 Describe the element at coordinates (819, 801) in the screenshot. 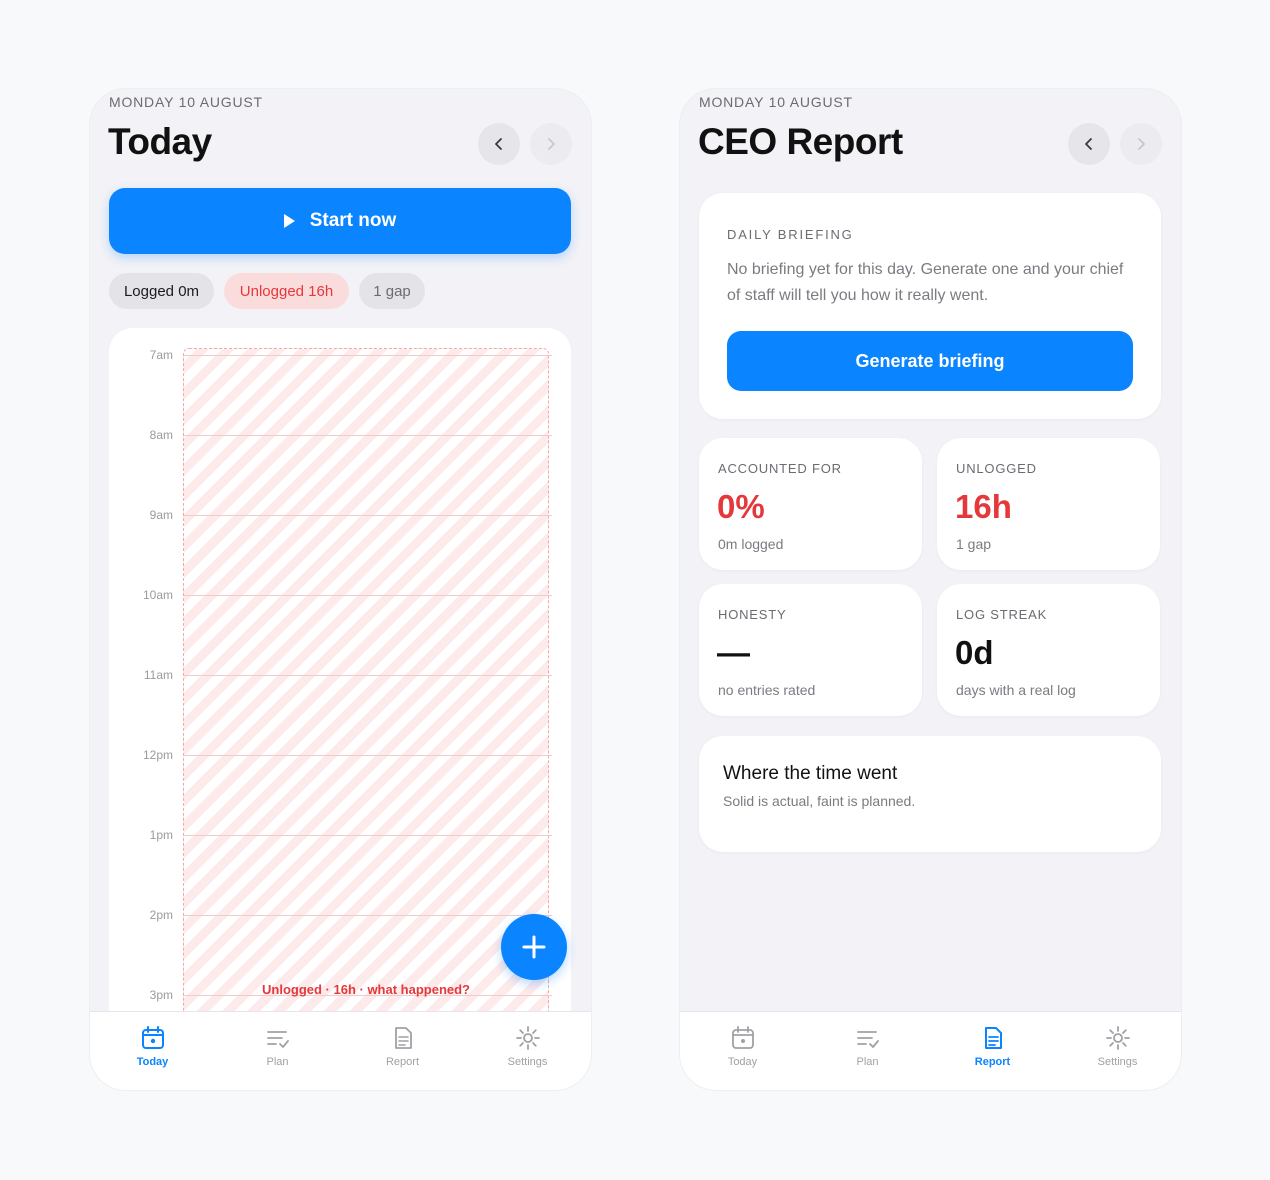

I see `where-subtitle: Solid is actual, faint is planned.` at that location.